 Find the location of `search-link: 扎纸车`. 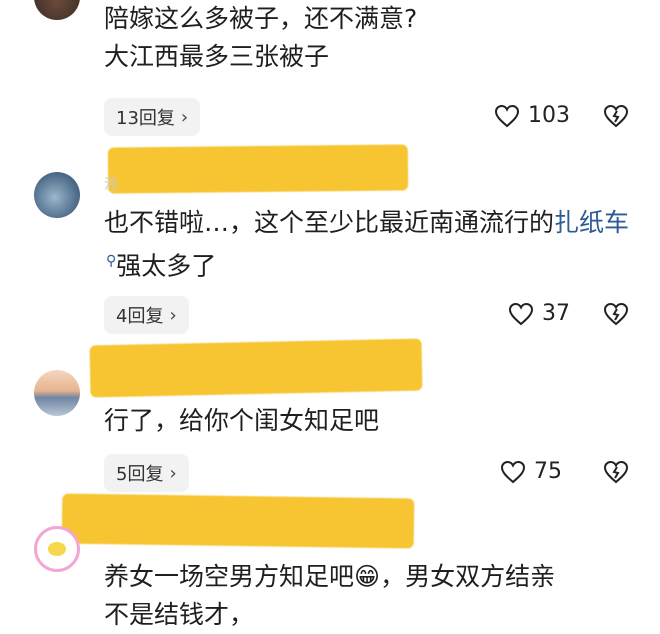

search-link: 扎纸车 is located at coordinates (591, 222).